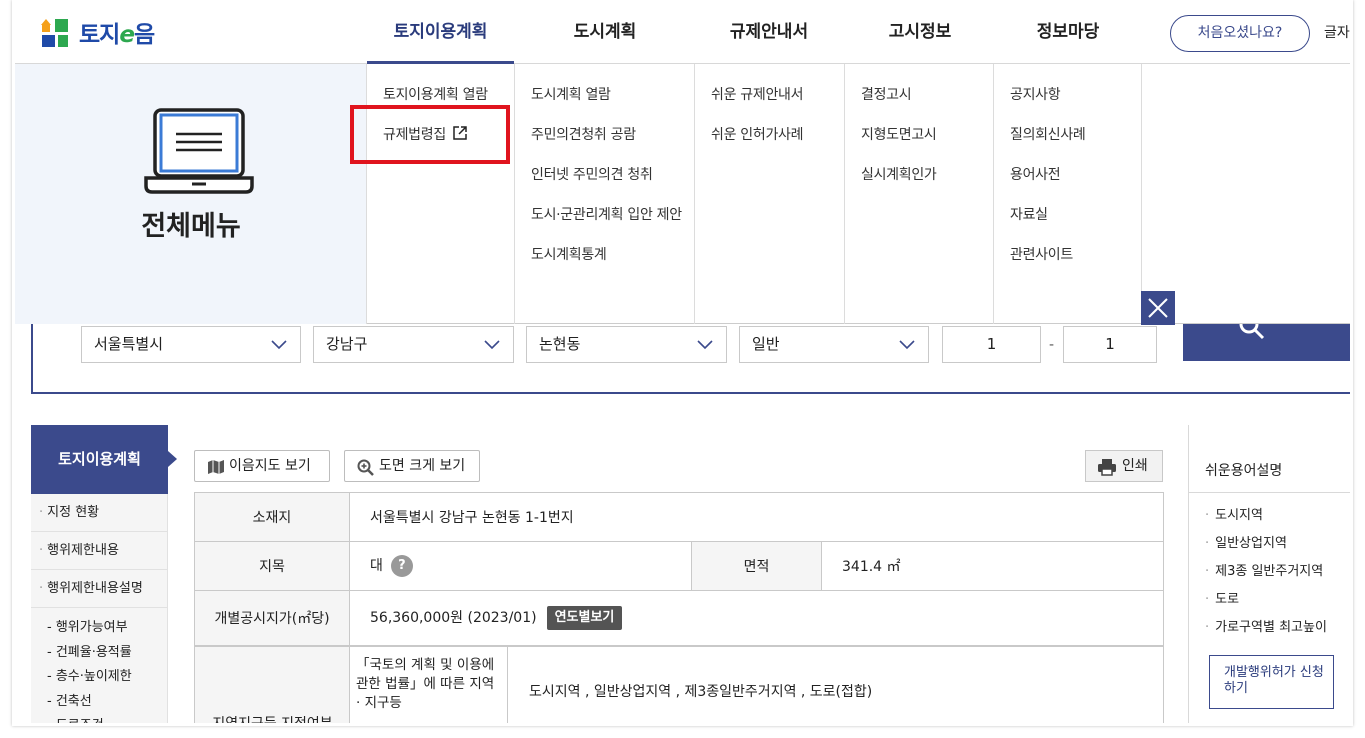 The height and width of the screenshot is (738, 1365). What do you see at coordinates (992, 566) in the screenshot?
I see `area-value: 341.4 ㎡` at bounding box center [992, 566].